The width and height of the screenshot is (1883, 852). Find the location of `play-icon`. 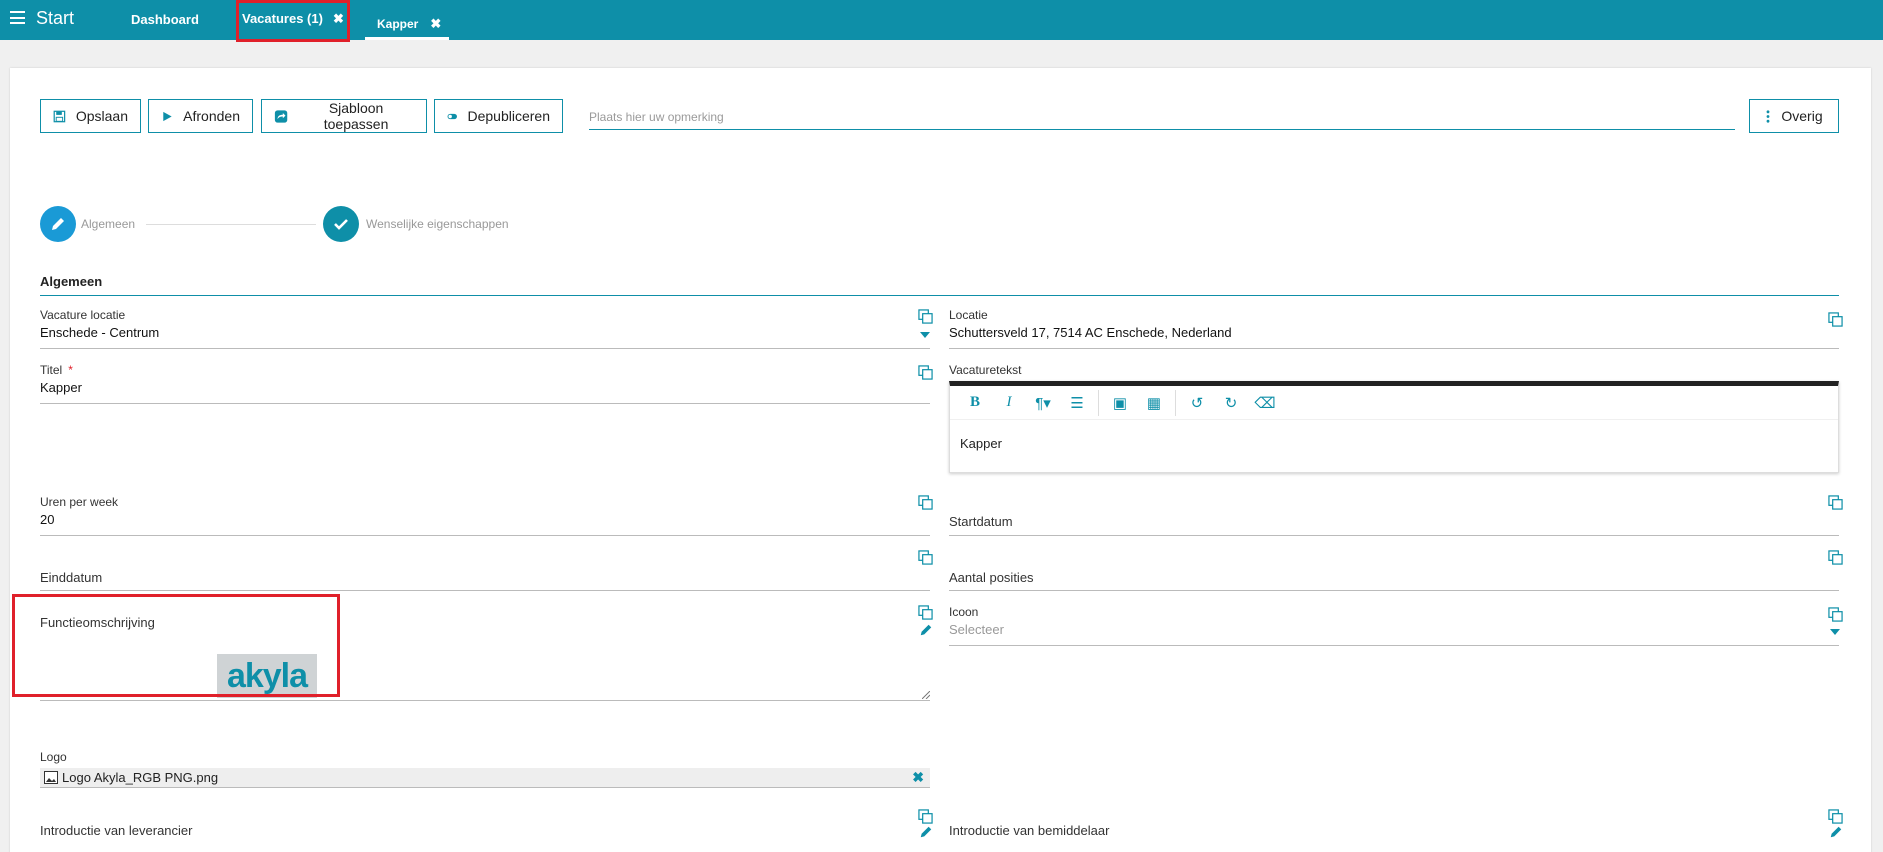

play-icon is located at coordinates (167, 116).